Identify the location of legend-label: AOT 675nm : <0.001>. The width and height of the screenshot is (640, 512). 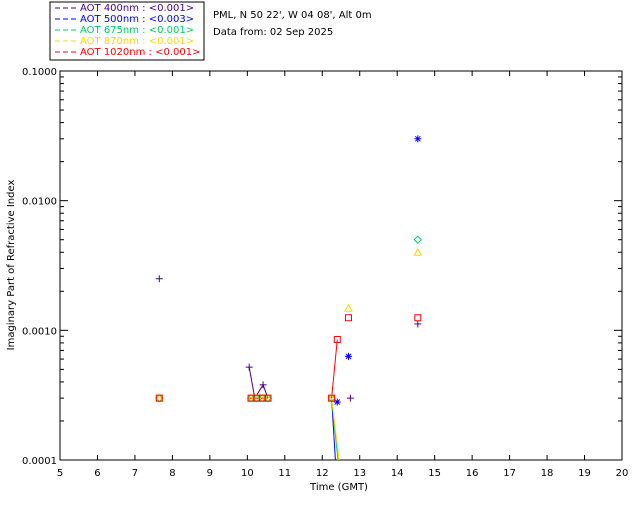
(137, 30).